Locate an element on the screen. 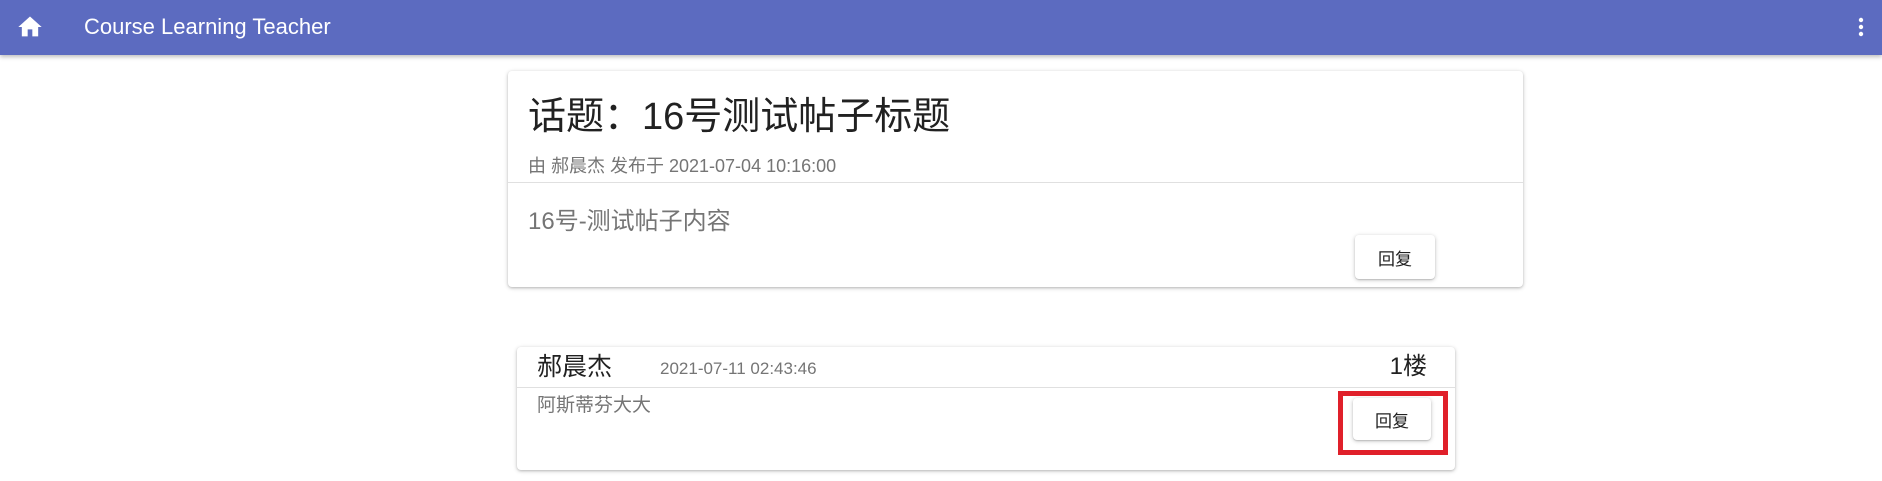 The image size is (1882, 481). more-menu-button is located at coordinates (1861, 27).